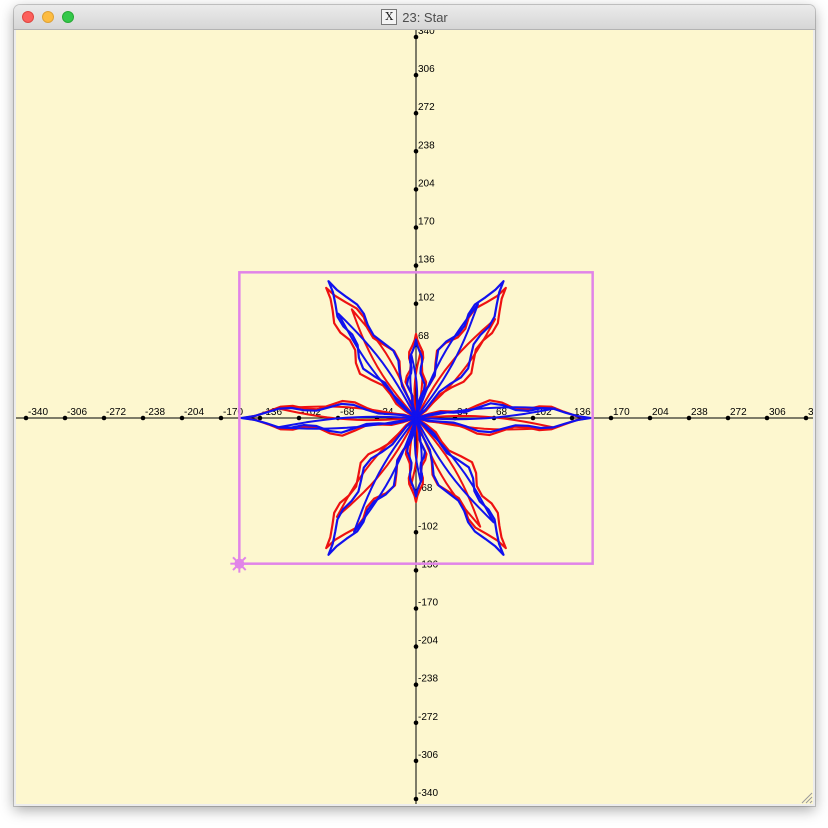 Image resolution: width=828 pixels, height=828 pixels. I want to click on x-tick-label: 306, so click(777, 412).